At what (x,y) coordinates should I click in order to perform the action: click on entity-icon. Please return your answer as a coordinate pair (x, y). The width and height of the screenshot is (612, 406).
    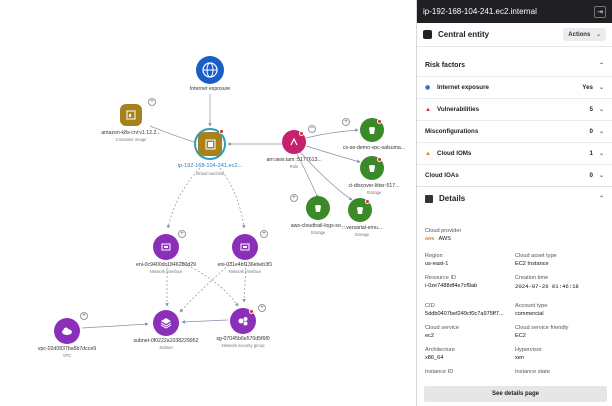
    Looking at the image, I should click on (427, 34).